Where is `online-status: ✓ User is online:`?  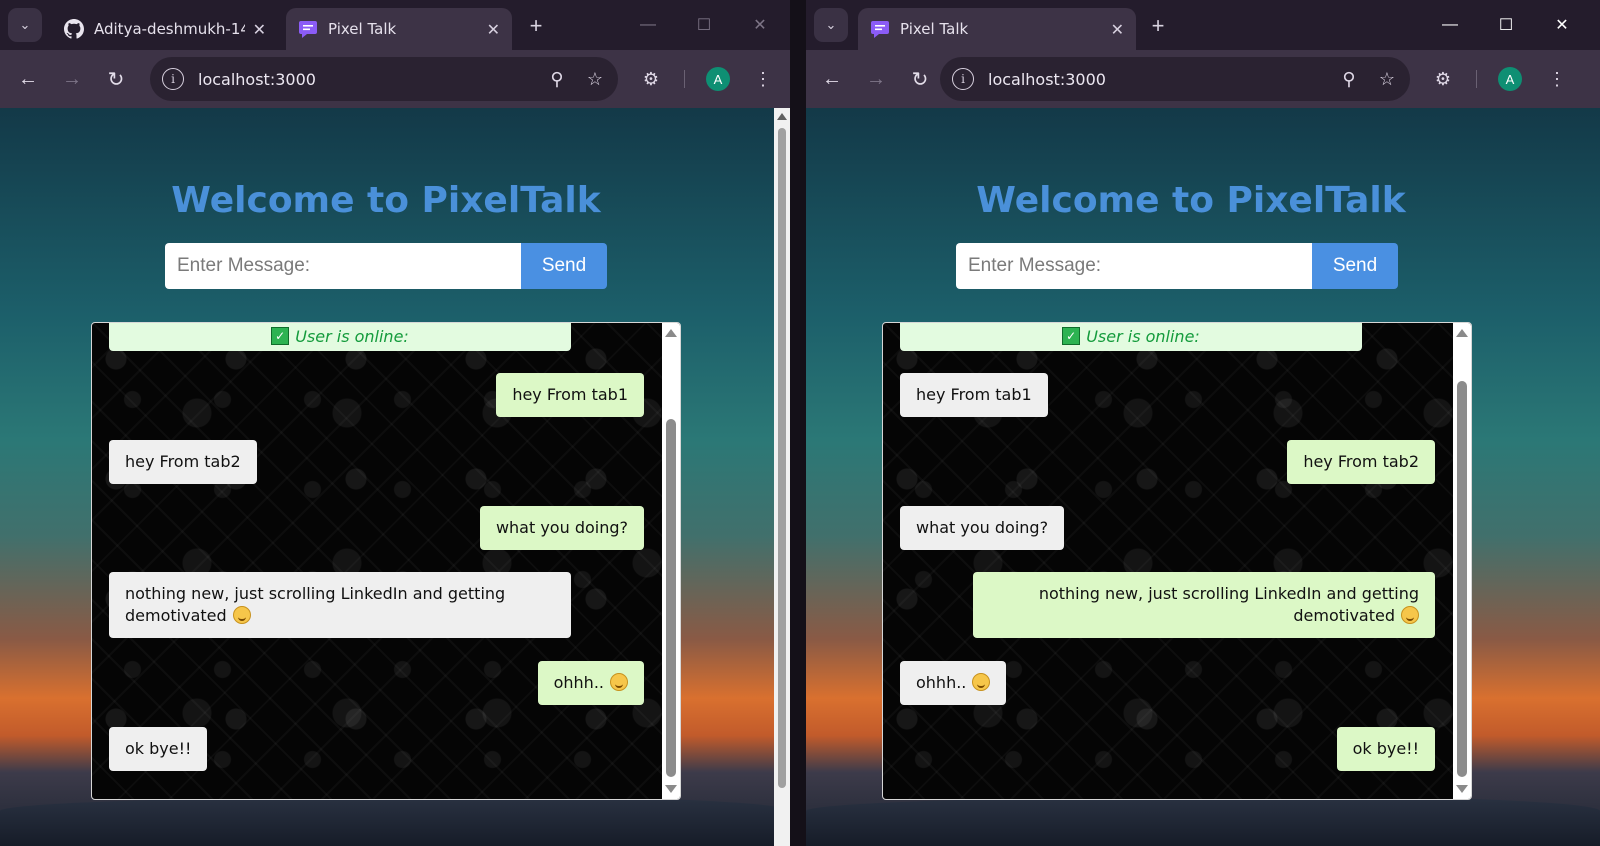 online-status: ✓ User is online: is located at coordinates (340, 337).